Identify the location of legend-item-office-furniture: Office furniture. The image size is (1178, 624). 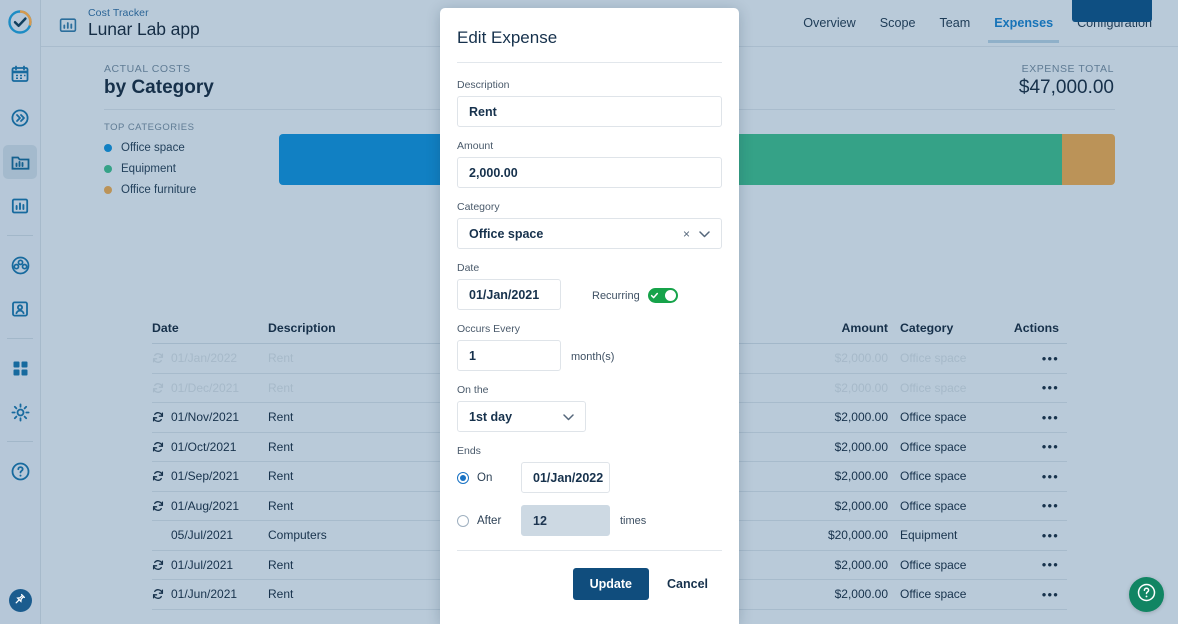
(191, 190).